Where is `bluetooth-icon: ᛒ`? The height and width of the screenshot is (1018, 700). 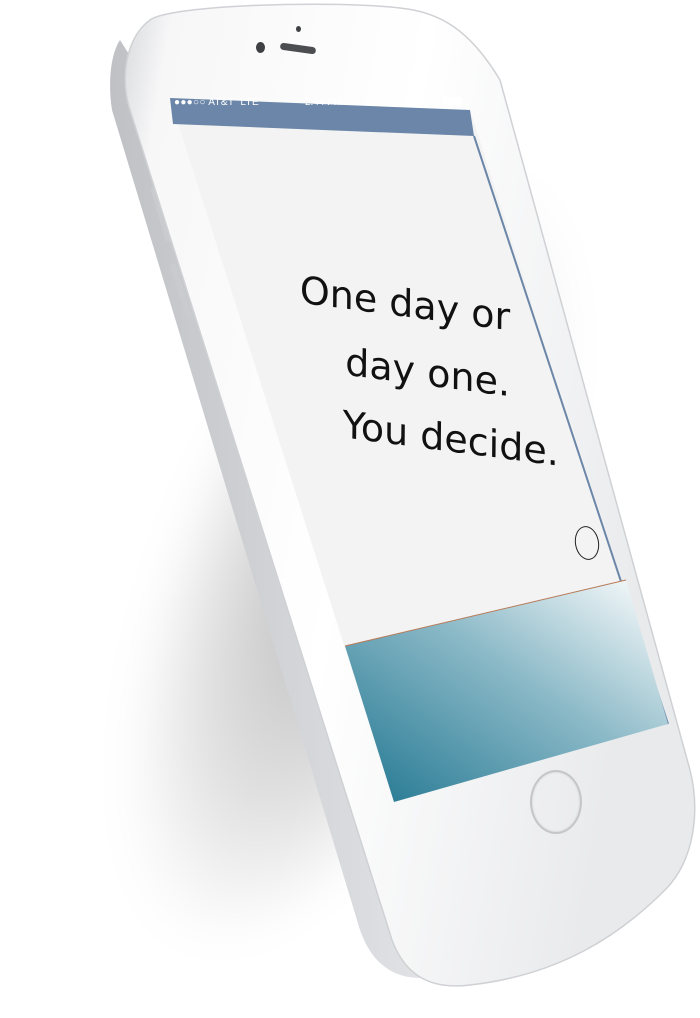
bluetooth-icon: ᛒ is located at coordinates (405, 102).